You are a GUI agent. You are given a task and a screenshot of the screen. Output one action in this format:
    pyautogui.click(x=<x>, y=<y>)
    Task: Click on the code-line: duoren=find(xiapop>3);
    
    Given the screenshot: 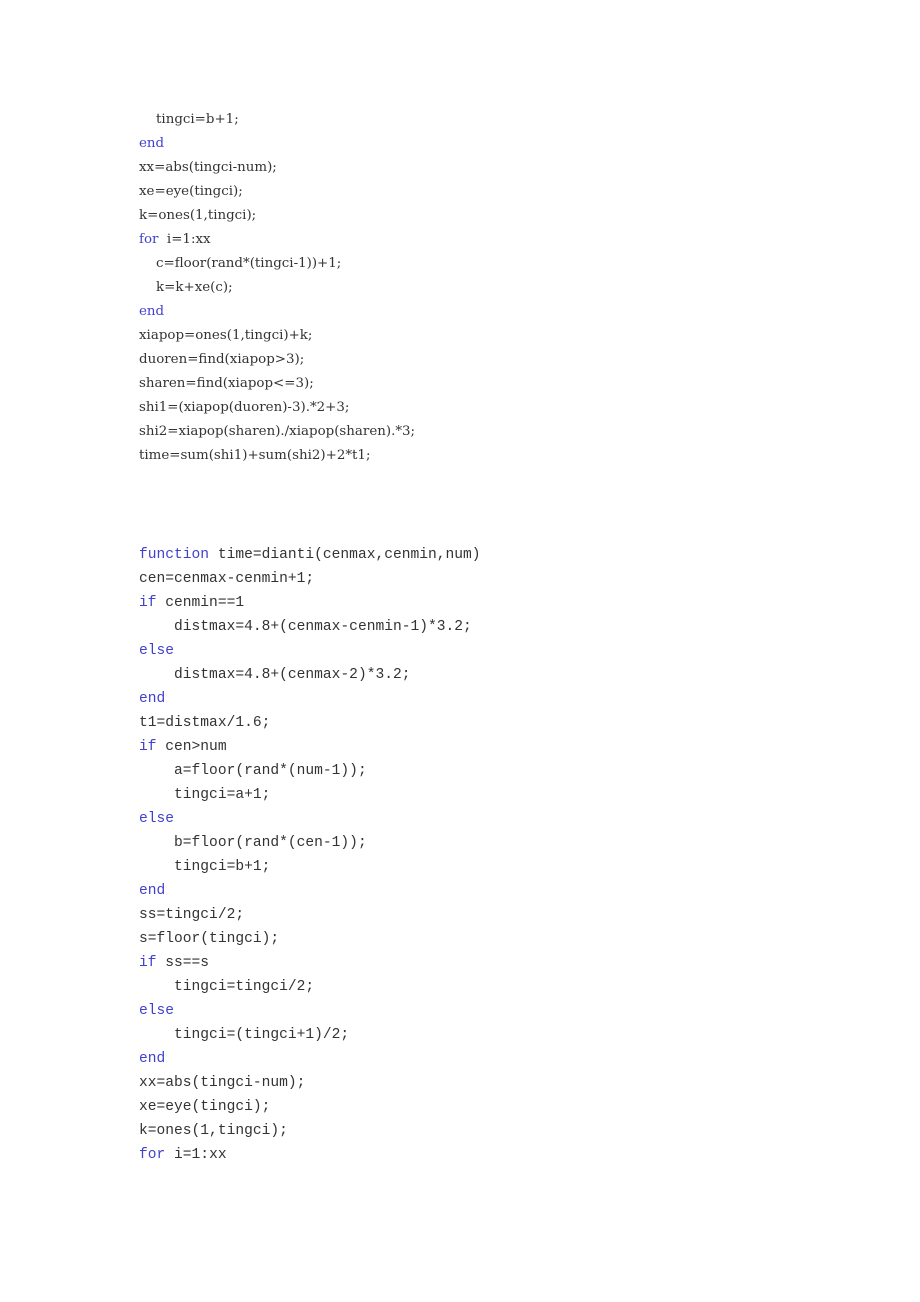 What is the action you would take?
    pyautogui.click(x=277, y=360)
    